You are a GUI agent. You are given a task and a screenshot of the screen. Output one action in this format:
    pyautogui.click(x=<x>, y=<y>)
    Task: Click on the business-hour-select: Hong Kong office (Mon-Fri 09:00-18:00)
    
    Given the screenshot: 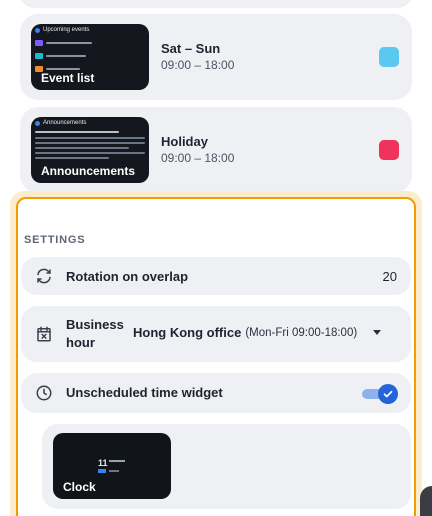 What is the action you would take?
    pyautogui.click(x=257, y=332)
    